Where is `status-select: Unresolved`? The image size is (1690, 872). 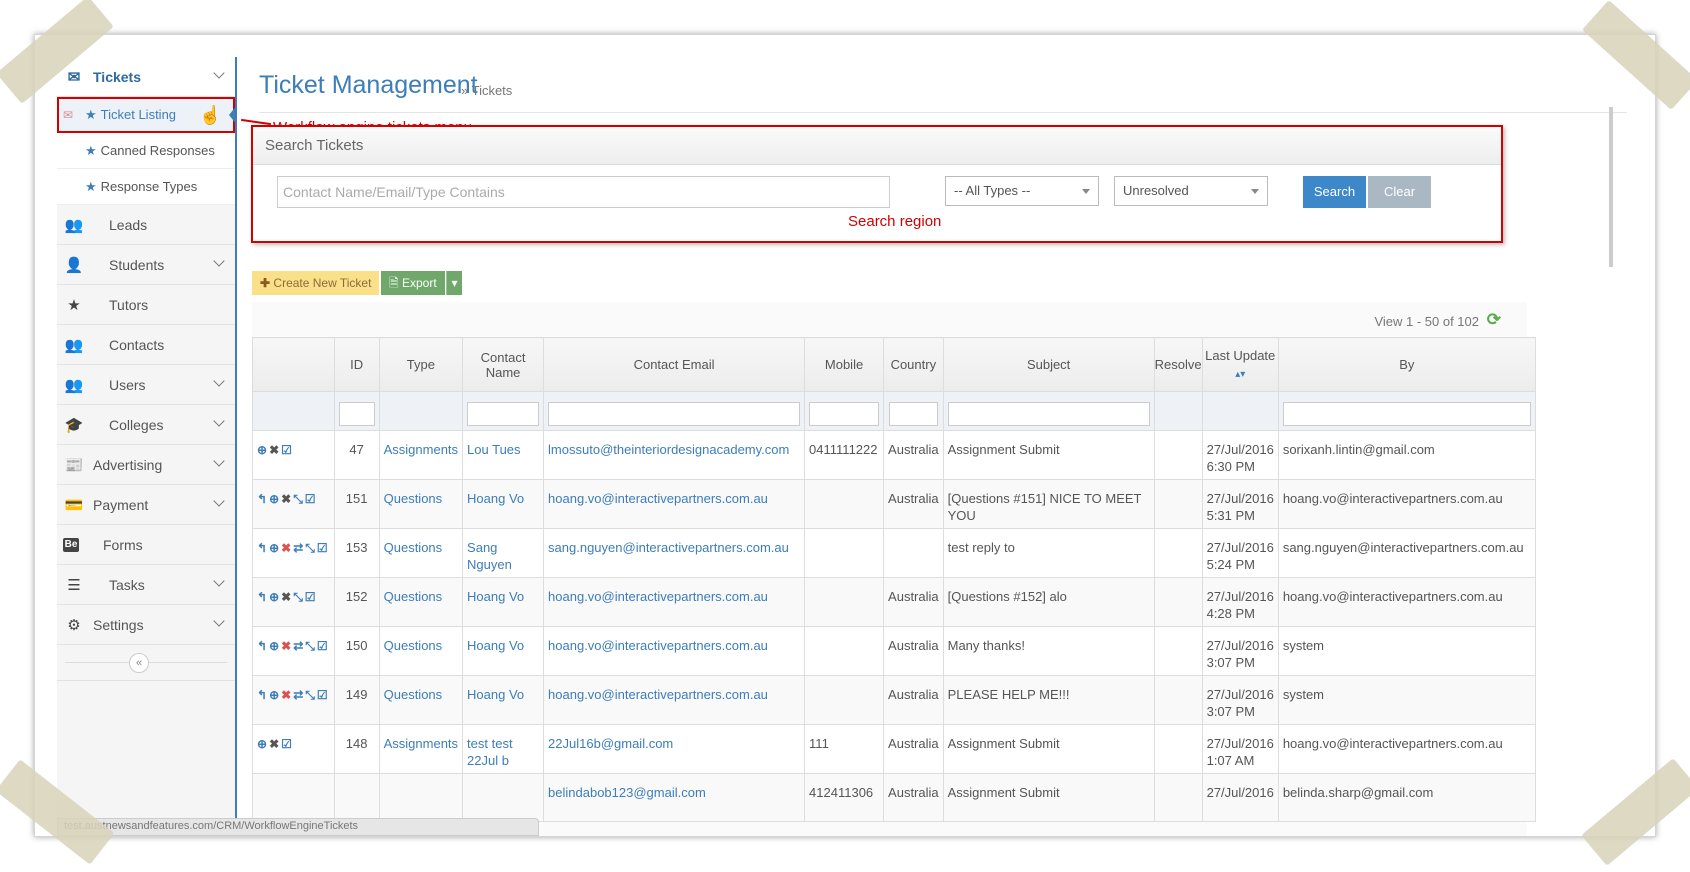 status-select: Unresolved is located at coordinates (1191, 191).